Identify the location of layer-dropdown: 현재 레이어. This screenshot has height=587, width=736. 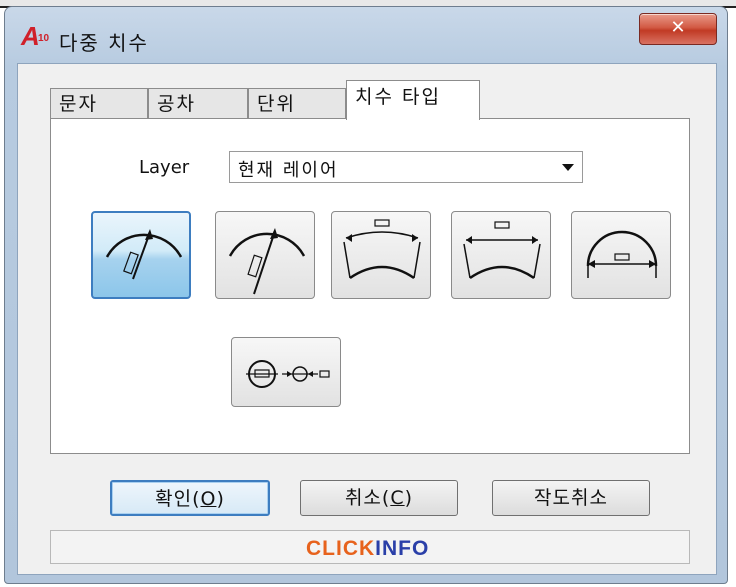
(406, 167).